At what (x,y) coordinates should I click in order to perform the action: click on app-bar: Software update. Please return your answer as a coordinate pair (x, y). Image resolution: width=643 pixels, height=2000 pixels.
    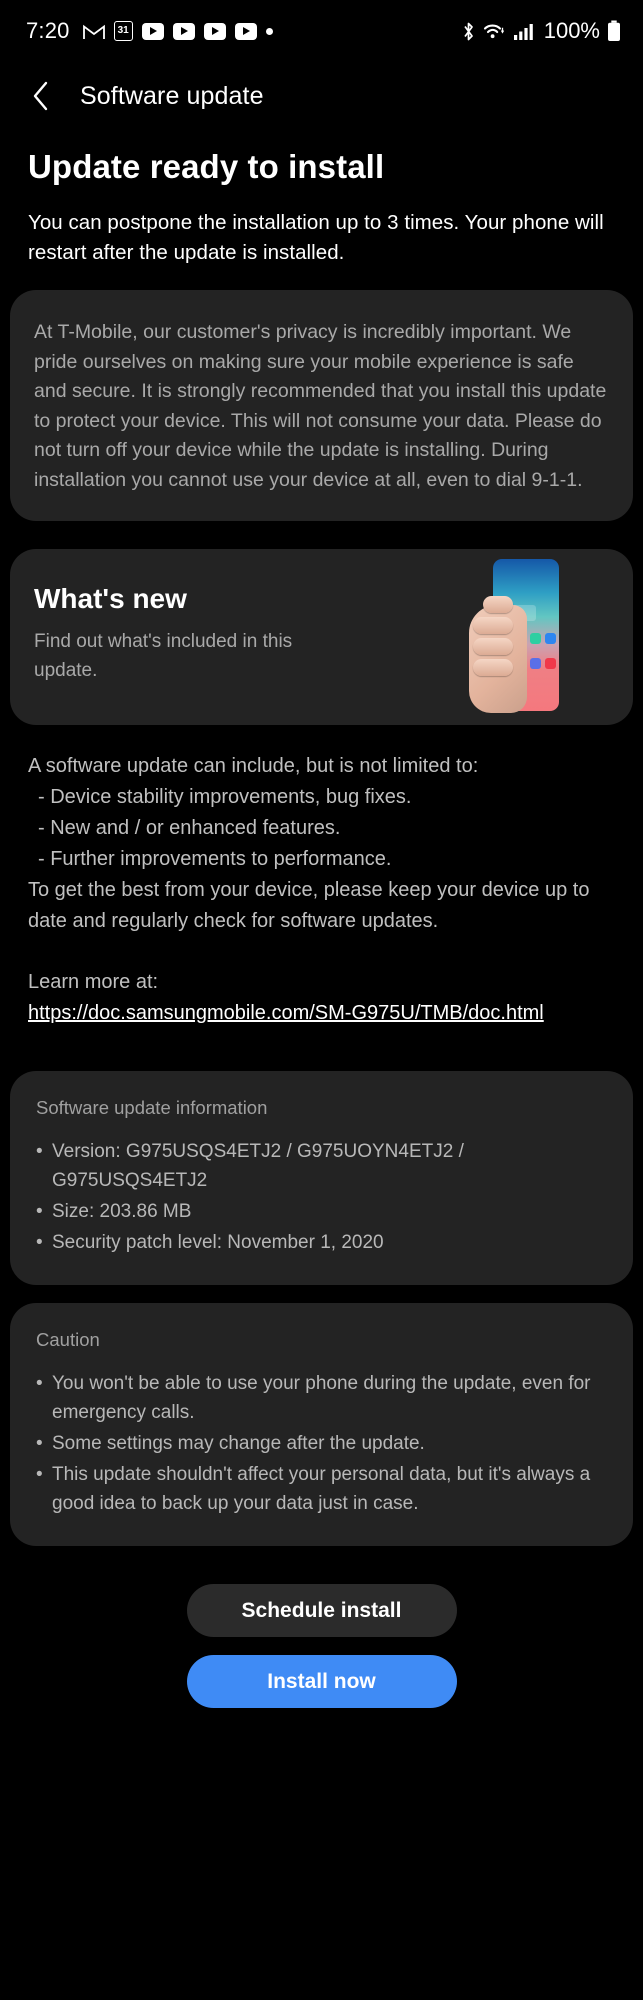
    Looking at the image, I should click on (321, 96).